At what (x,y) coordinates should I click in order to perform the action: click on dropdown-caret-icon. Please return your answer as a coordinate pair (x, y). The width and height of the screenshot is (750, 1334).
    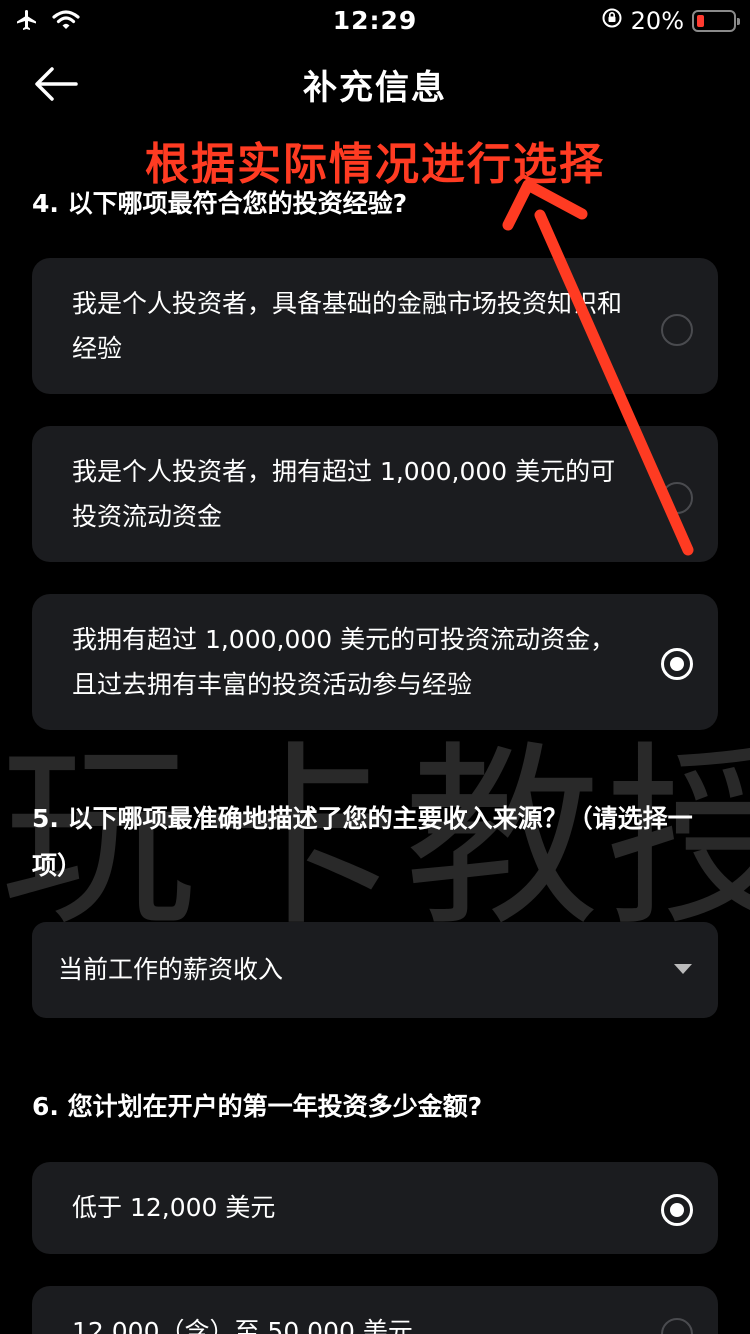
    Looking at the image, I should click on (683, 969).